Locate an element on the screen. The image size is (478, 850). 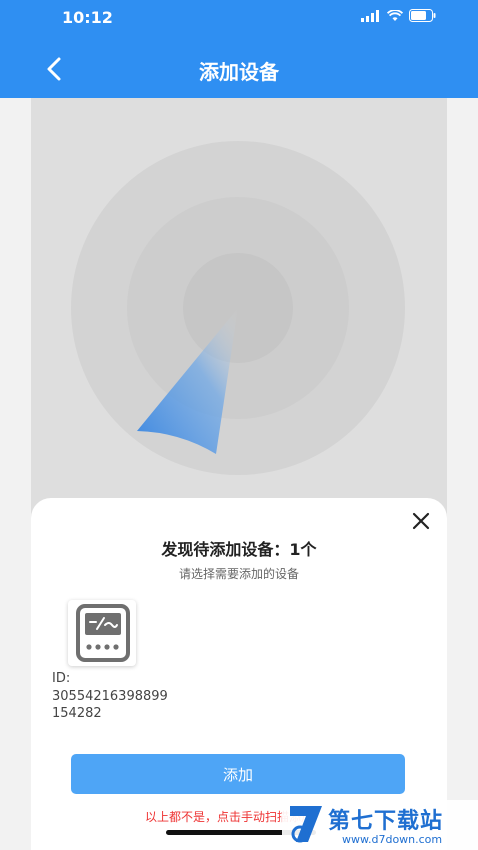
add-device-button: 添加 is located at coordinates (238, 774).